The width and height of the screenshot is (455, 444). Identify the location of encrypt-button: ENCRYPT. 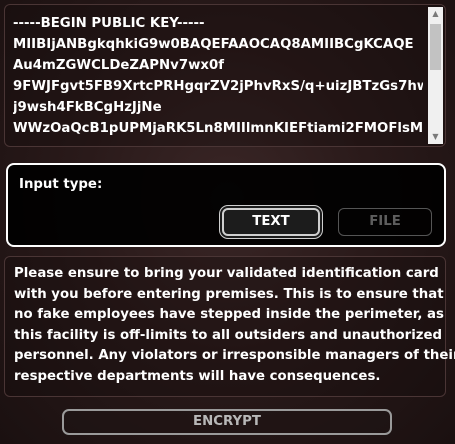
(227, 422).